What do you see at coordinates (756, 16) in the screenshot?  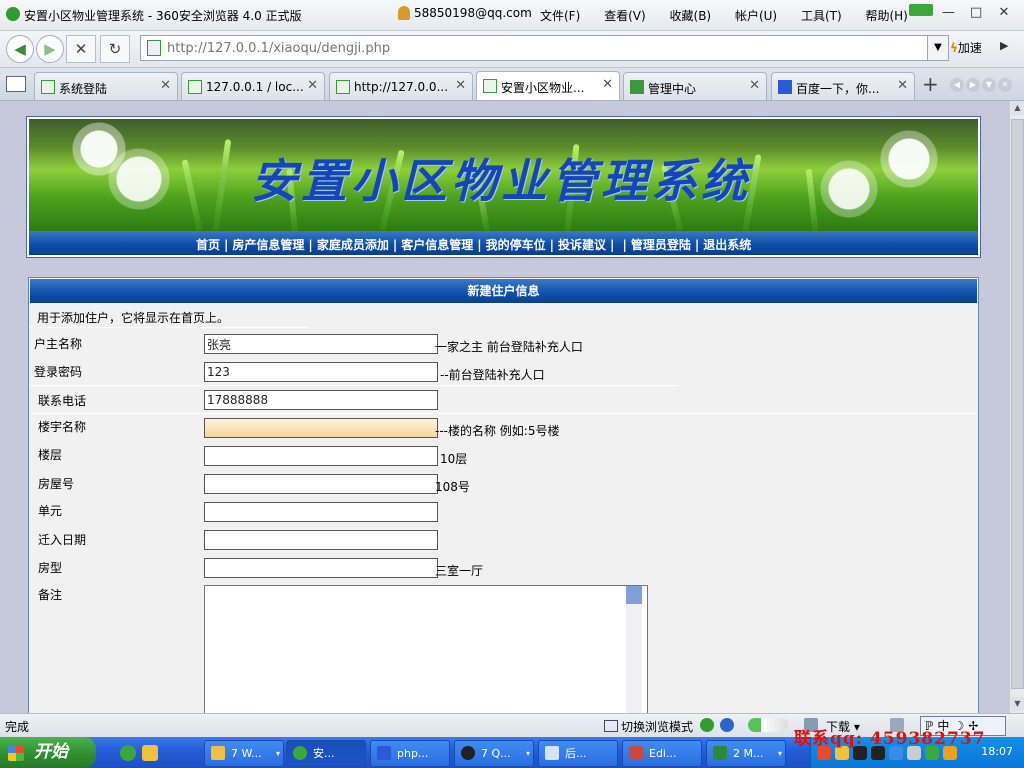 I see `menu-account: 帐户(U)` at bounding box center [756, 16].